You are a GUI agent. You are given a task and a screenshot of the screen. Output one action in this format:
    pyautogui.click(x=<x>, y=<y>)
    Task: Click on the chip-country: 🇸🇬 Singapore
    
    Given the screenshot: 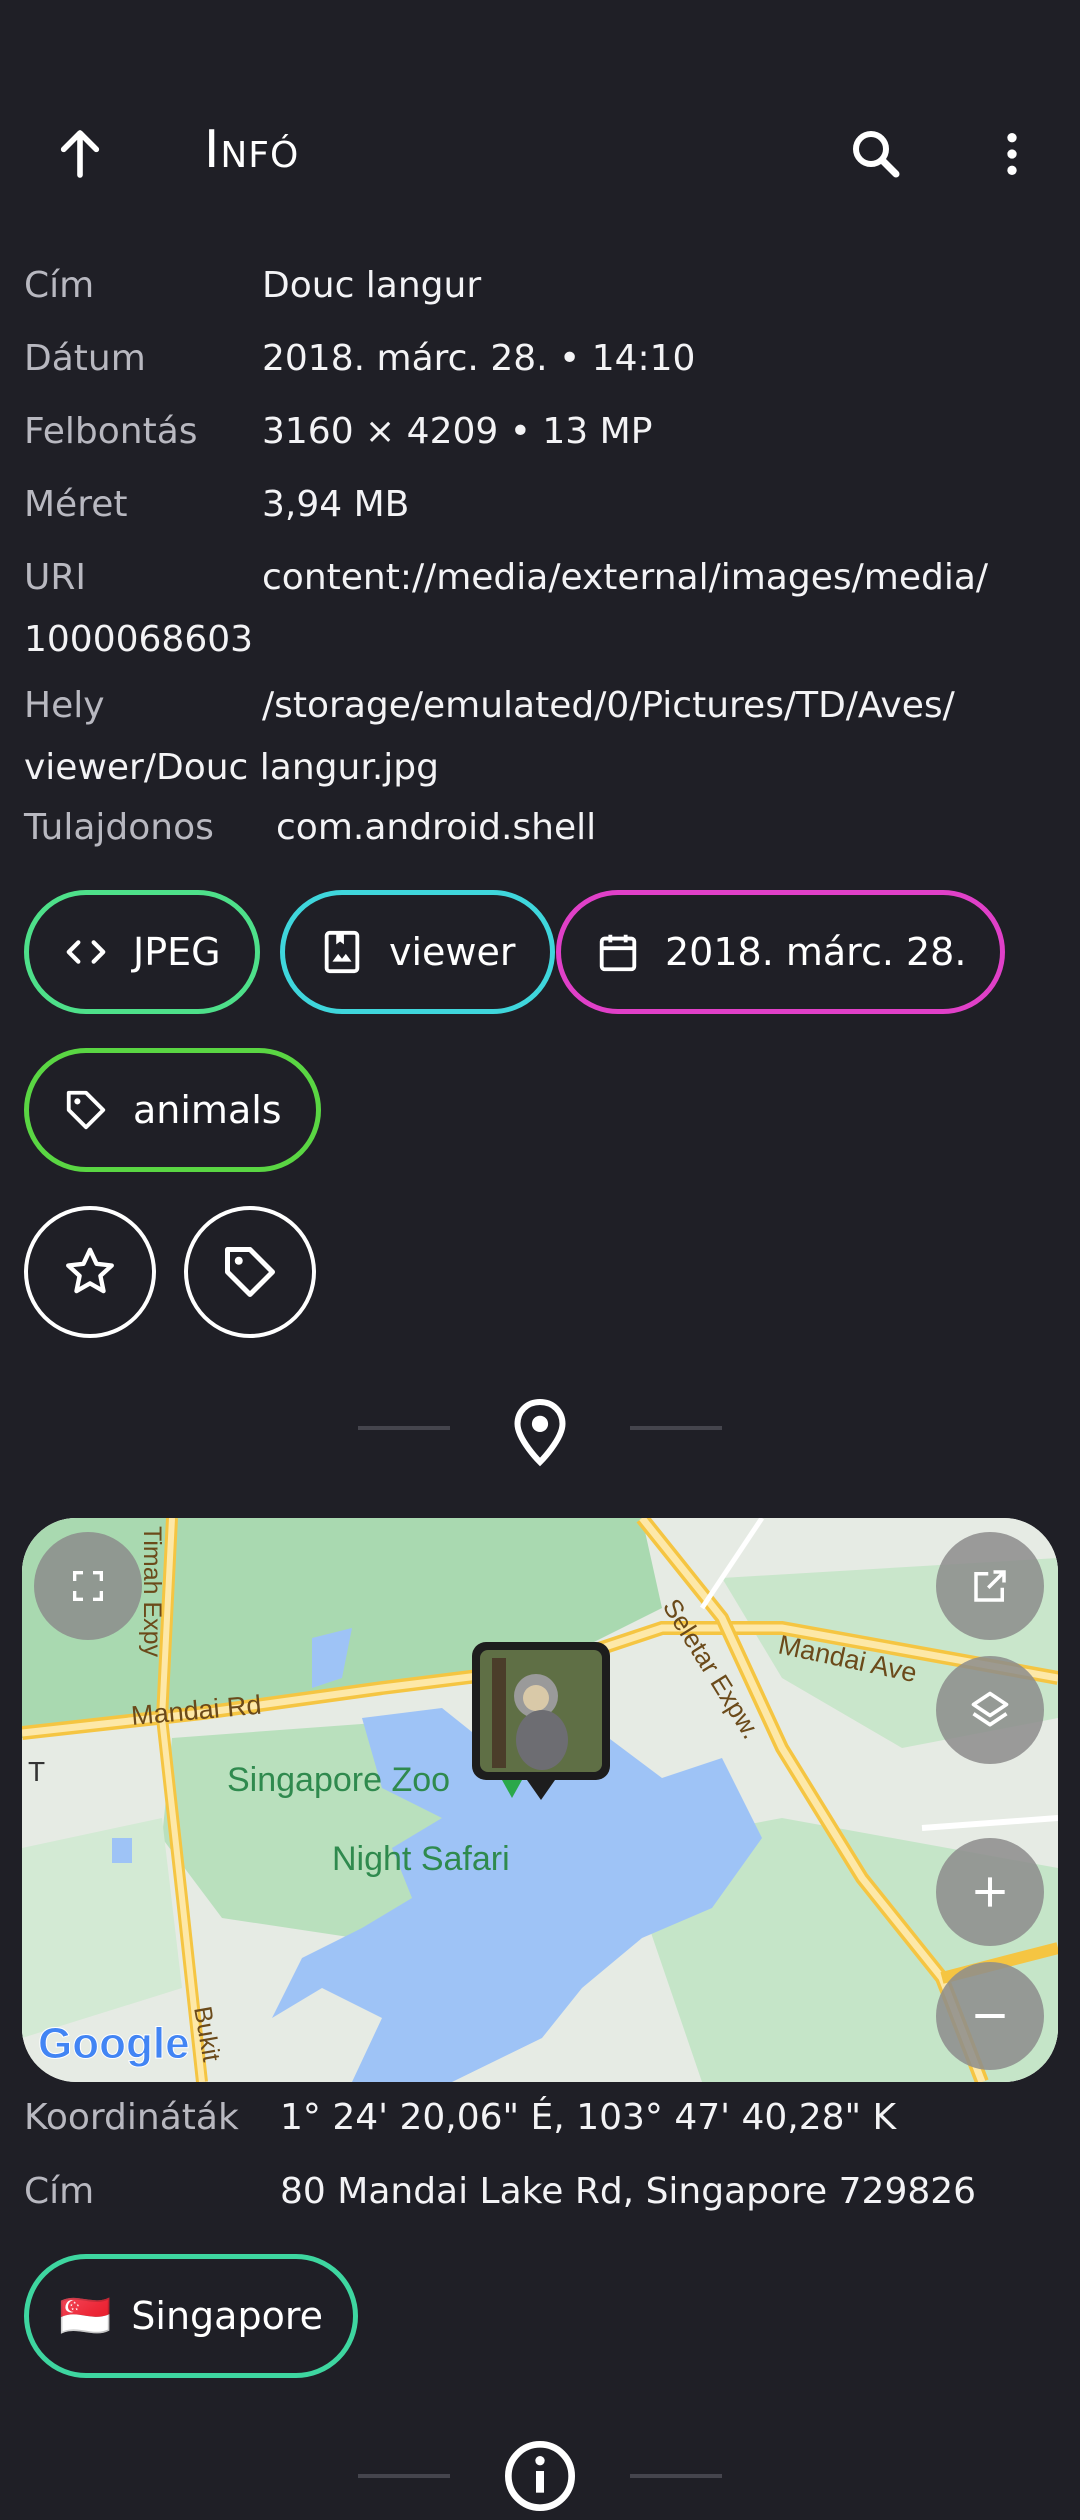 What is the action you would take?
    pyautogui.click(x=191, y=2316)
    